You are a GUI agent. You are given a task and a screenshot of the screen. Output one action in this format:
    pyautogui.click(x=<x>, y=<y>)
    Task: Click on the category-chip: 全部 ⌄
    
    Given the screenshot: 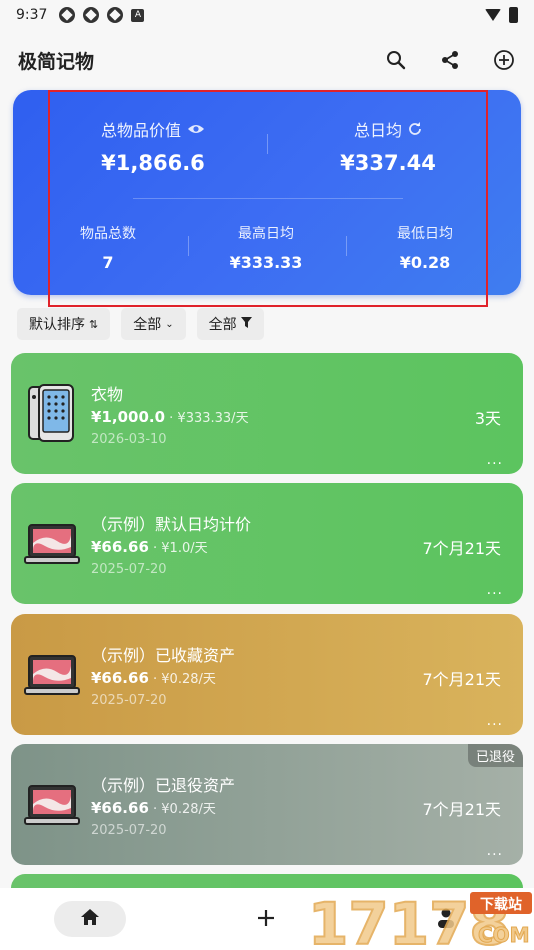 What is the action you would take?
    pyautogui.click(x=153, y=324)
    